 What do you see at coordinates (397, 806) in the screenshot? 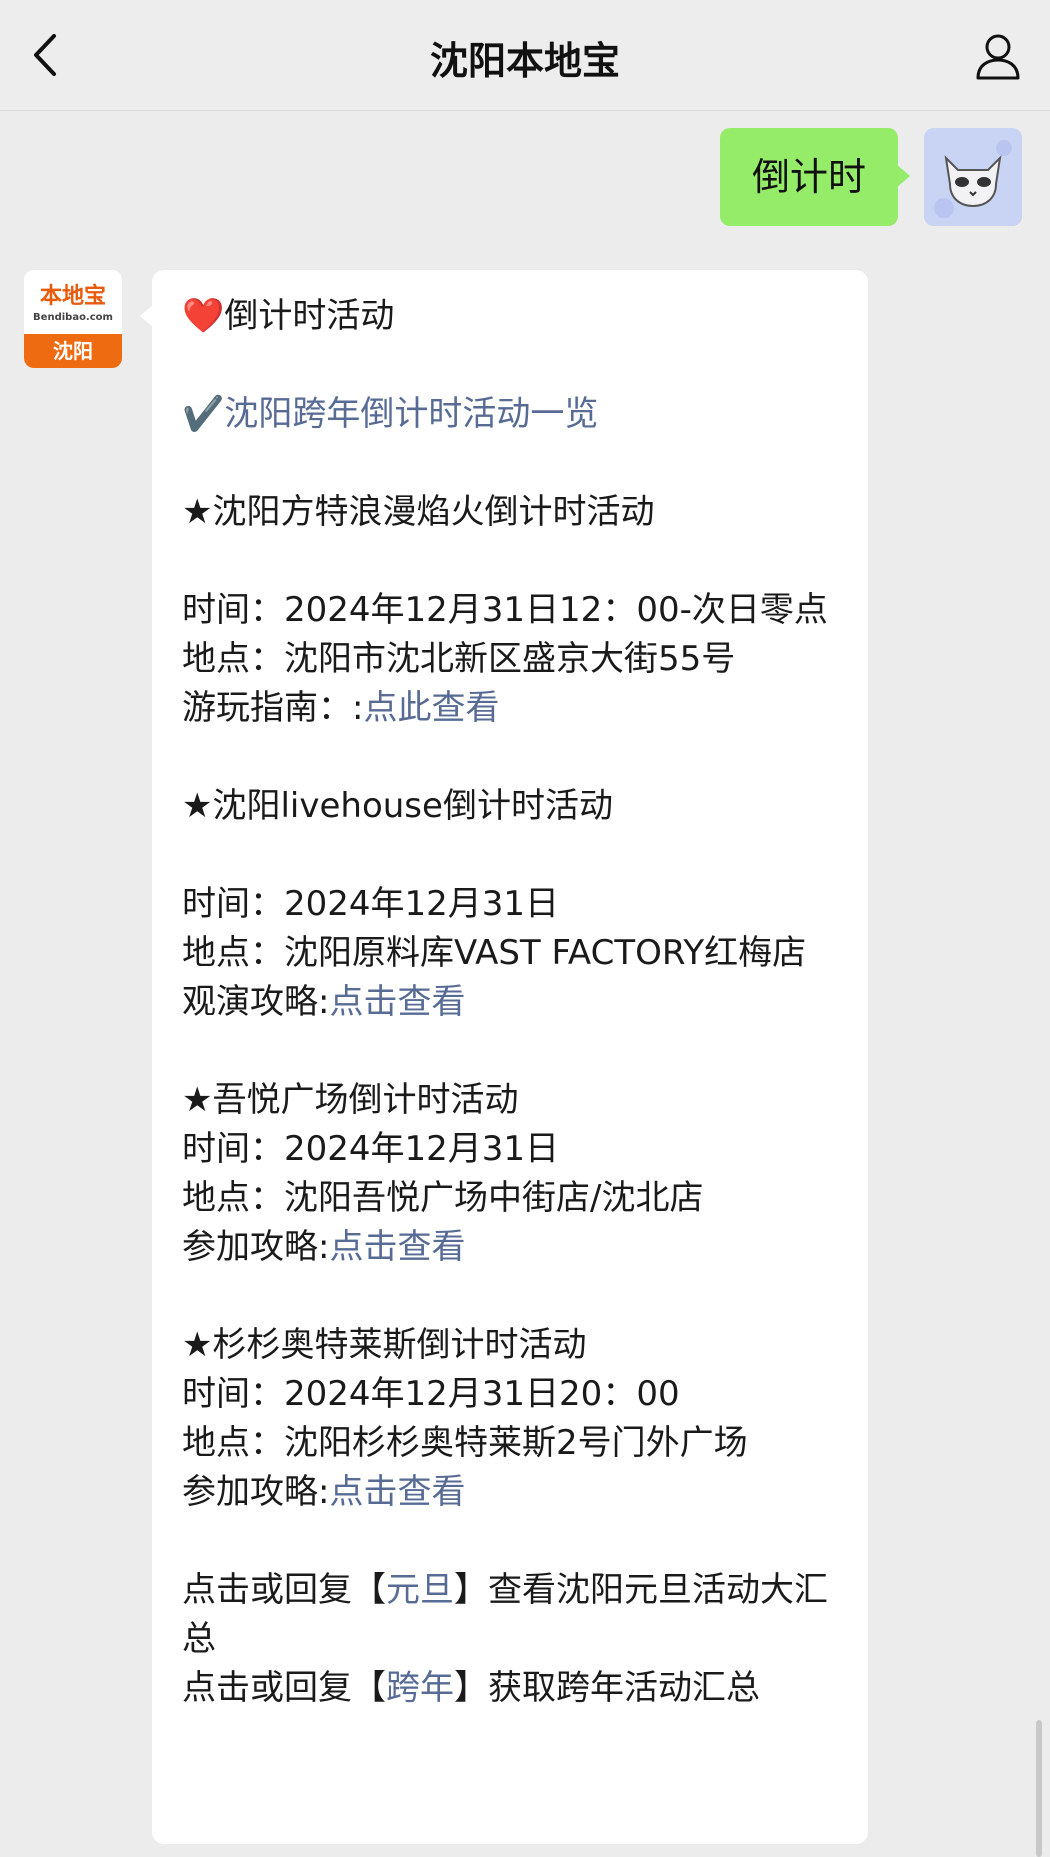
I see `event-title: ★沈阳livehouse倒计时活动` at bounding box center [397, 806].